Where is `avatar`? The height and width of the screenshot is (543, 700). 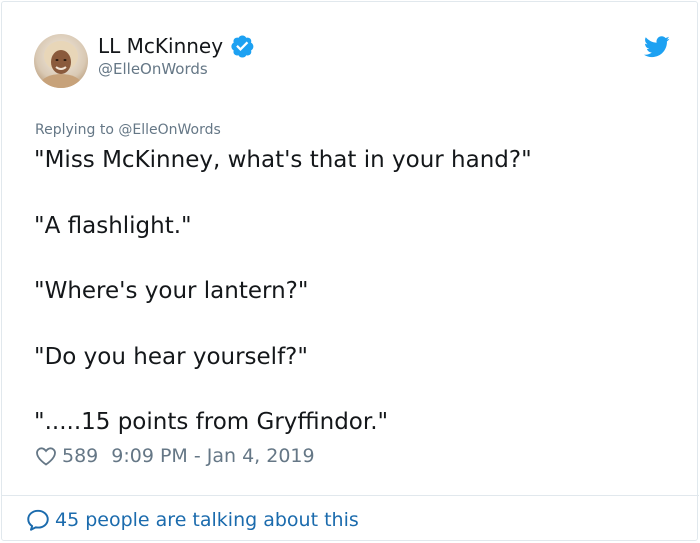
avatar is located at coordinates (61, 61).